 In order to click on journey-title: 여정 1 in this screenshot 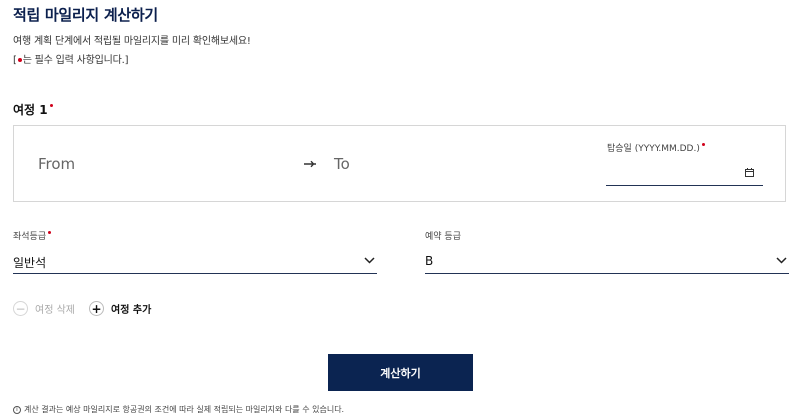, I will do `click(33, 109)`.